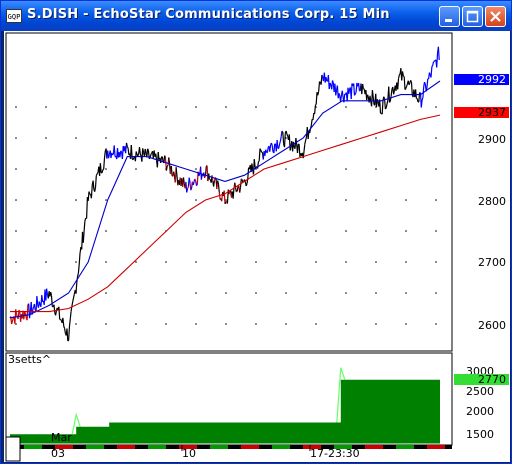  What do you see at coordinates (492, 79) in the screenshot?
I see `last-price-label: 2992` at bounding box center [492, 79].